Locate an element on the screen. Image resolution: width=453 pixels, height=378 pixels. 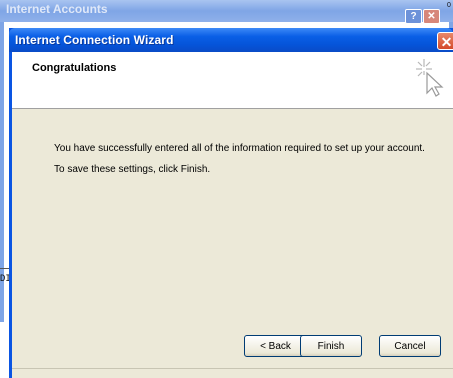
footer-divider is located at coordinates (232, 368).